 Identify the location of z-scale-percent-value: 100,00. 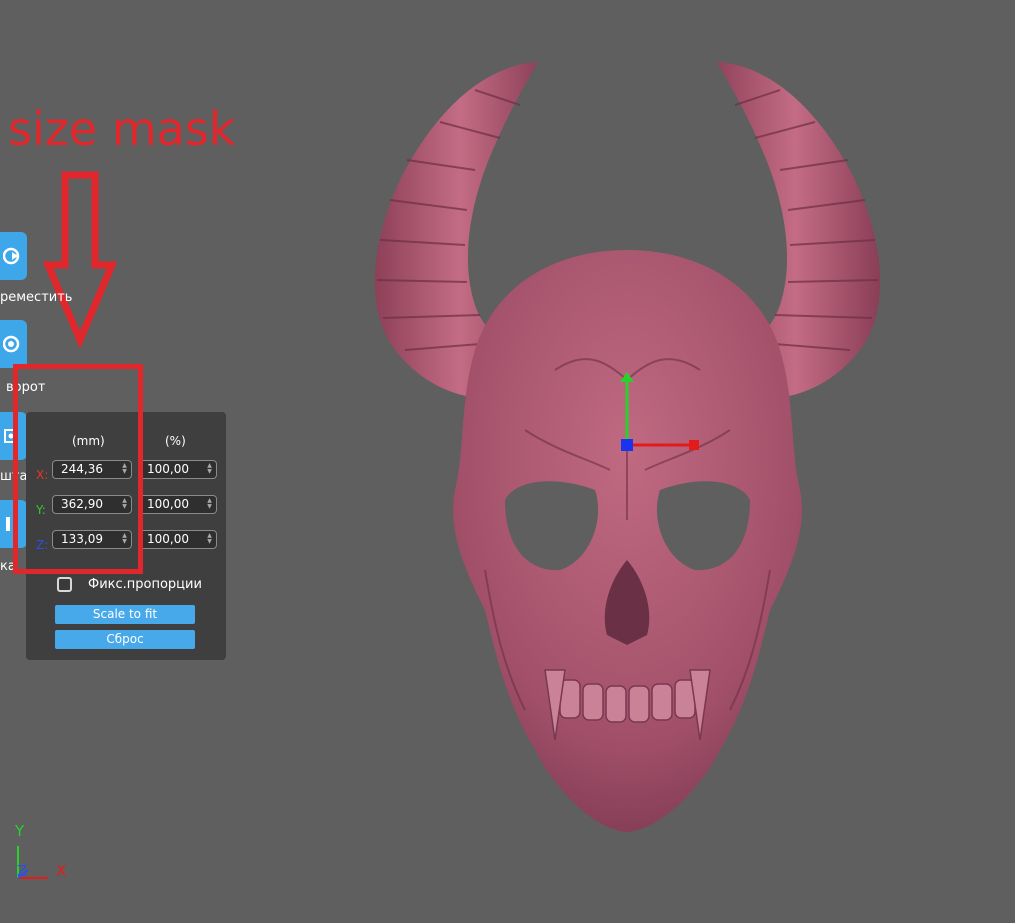
(168, 539).